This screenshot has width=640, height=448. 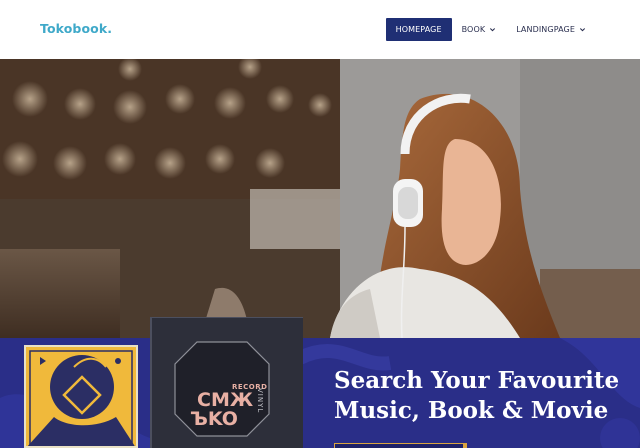 What do you see at coordinates (400, 445) in the screenshot?
I see `search-button` at bounding box center [400, 445].